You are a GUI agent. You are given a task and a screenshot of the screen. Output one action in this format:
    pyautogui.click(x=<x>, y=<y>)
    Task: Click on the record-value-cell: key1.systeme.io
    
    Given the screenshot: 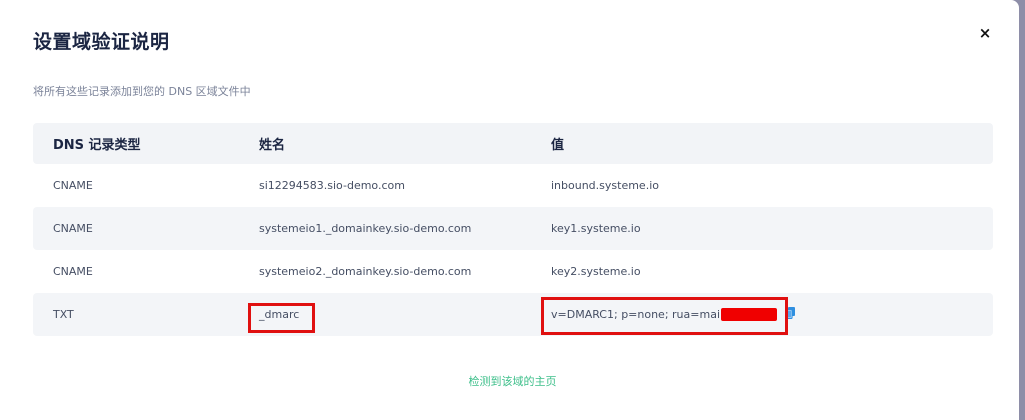 What is the action you would take?
    pyautogui.click(x=596, y=228)
    